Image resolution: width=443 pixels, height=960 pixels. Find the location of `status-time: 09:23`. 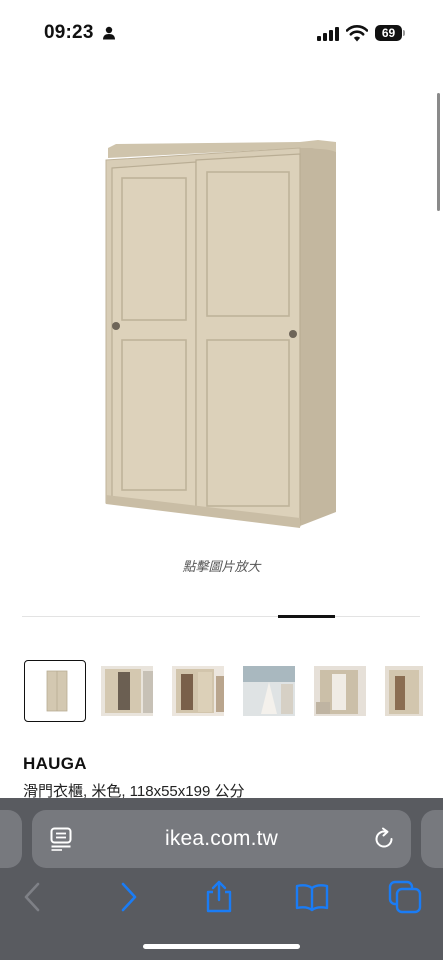

status-time: 09:23 is located at coordinates (69, 32).